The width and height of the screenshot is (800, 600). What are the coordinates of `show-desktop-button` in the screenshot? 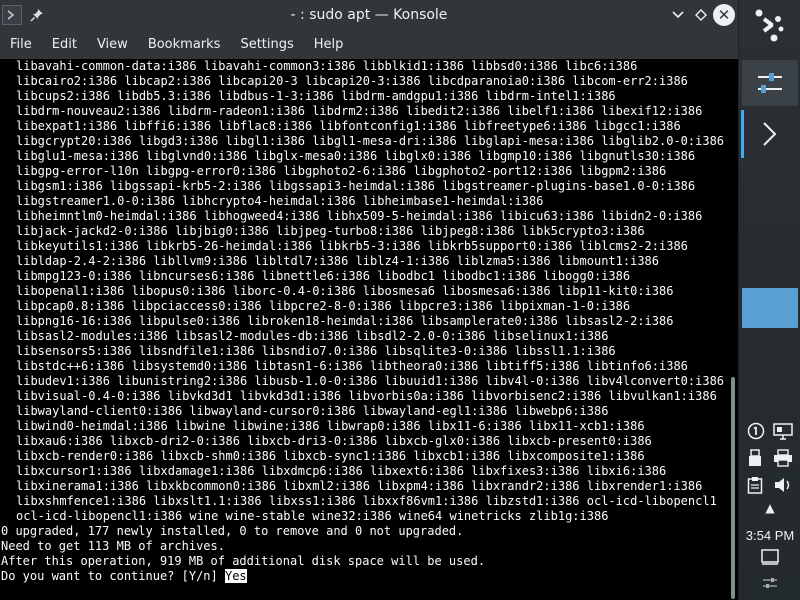 It's located at (770, 557).